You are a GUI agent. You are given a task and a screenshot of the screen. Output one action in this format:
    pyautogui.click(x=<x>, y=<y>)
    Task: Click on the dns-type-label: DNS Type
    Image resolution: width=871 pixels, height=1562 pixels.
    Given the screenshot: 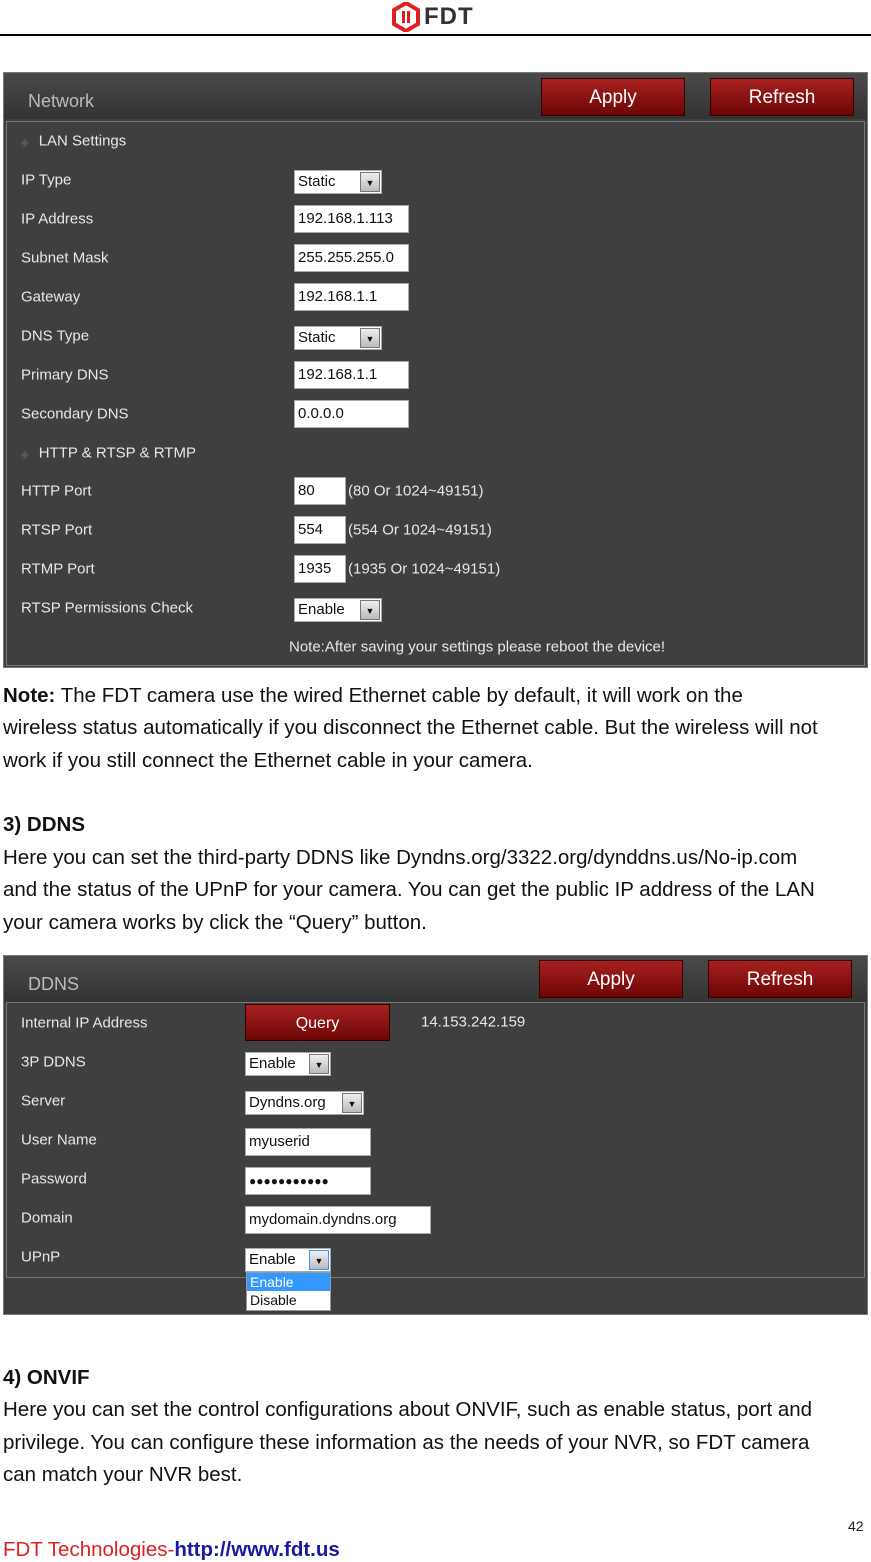 What is the action you would take?
    pyautogui.click(x=55, y=336)
    